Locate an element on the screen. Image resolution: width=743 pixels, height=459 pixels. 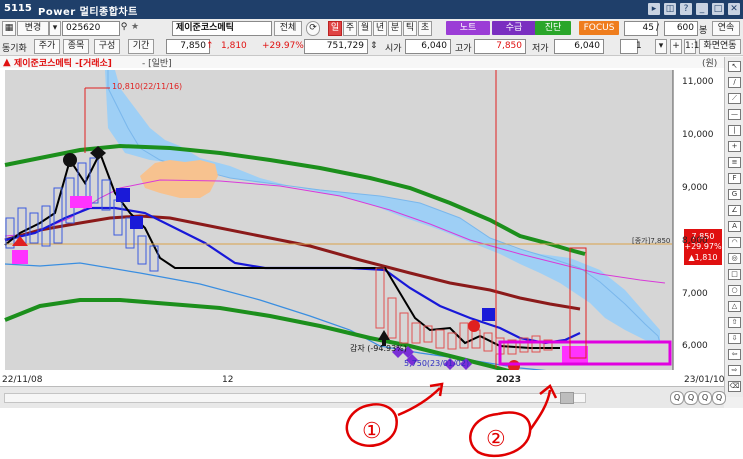
item-button: 종목 is located at coordinates (76, 46).